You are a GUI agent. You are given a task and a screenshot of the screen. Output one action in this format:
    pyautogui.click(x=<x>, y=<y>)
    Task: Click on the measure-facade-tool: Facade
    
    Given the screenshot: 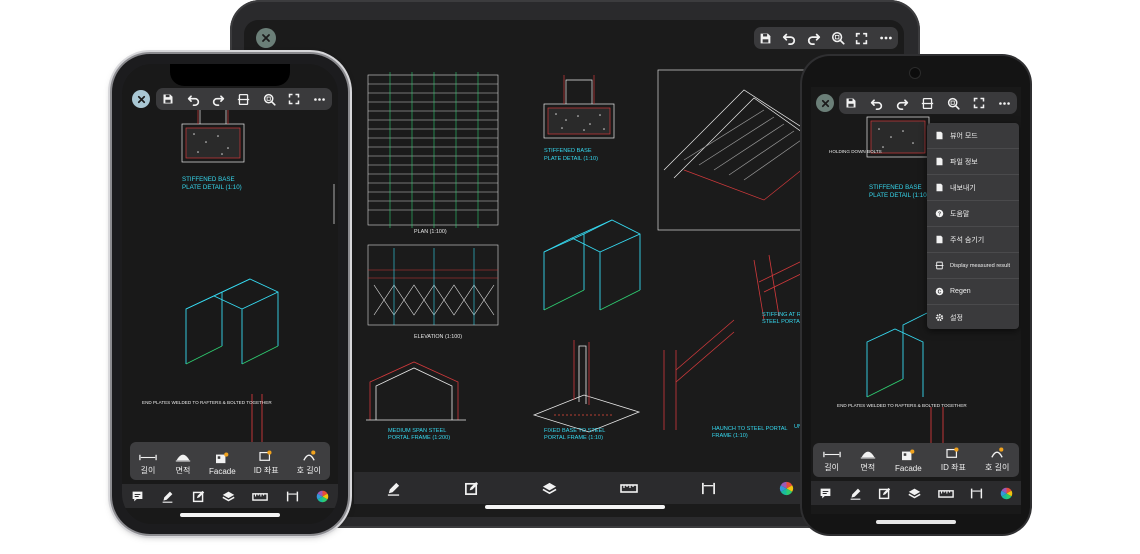 What is the action you would take?
    pyautogui.click(x=222, y=464)
    